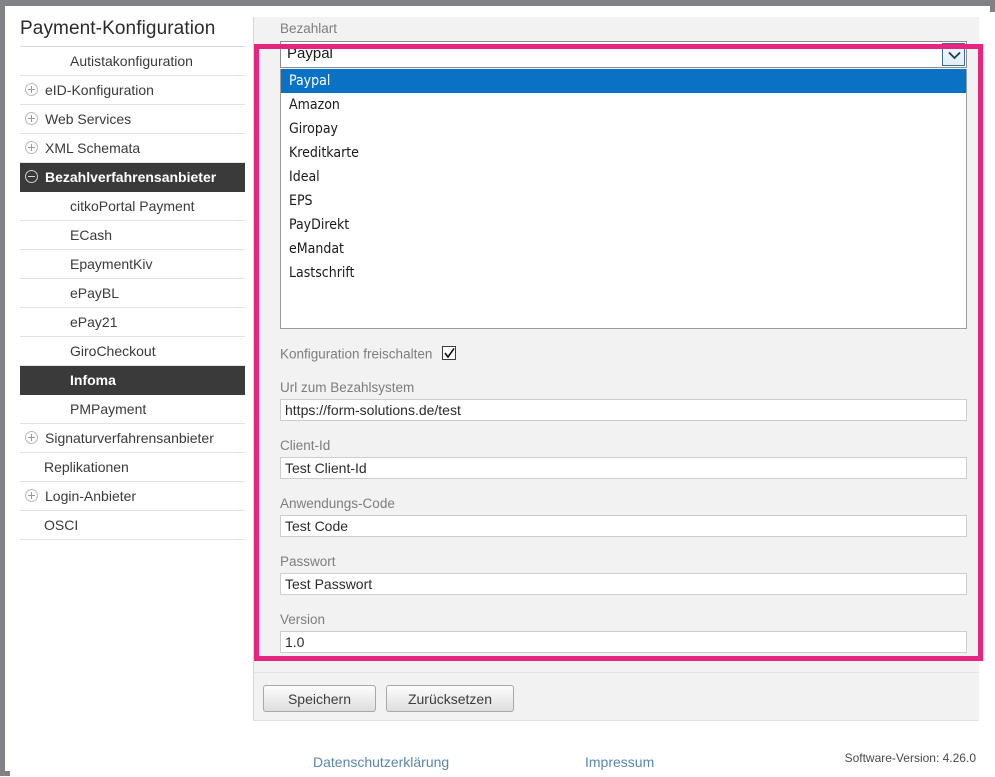  What do you see at coordinates (118, 28) in the screenshot?
I see `page-title: Payment-Konfiguration` at bounding box center [118, 28].